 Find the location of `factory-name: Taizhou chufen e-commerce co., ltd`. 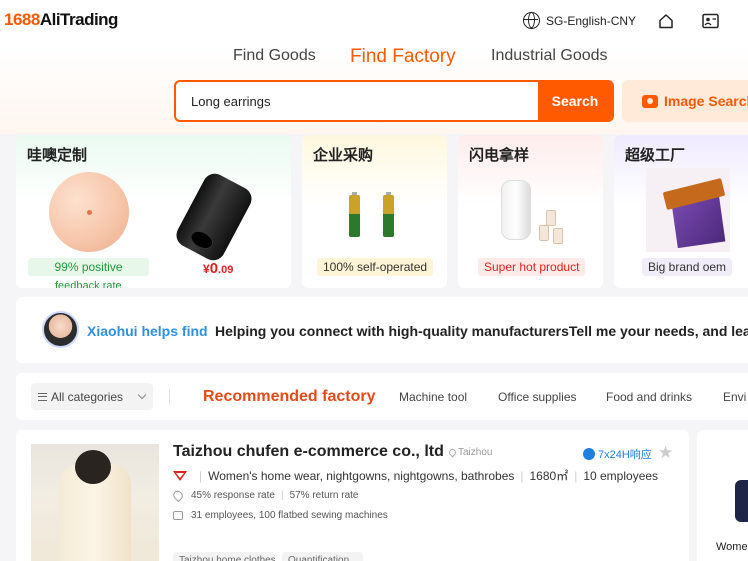

factory-name: Taizhou chufen e-commerce co., ltd is located at coordinates (308, 452).